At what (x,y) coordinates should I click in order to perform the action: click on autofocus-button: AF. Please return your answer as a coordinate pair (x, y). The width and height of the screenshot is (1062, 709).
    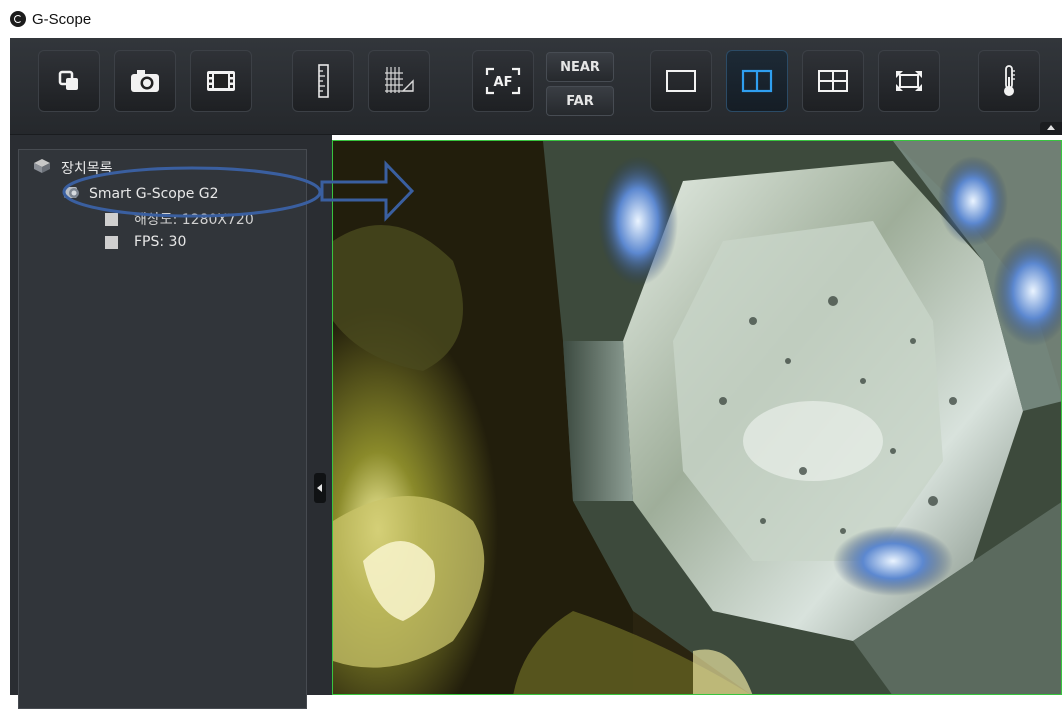
    Looking at the image, I should click on (503, 81).